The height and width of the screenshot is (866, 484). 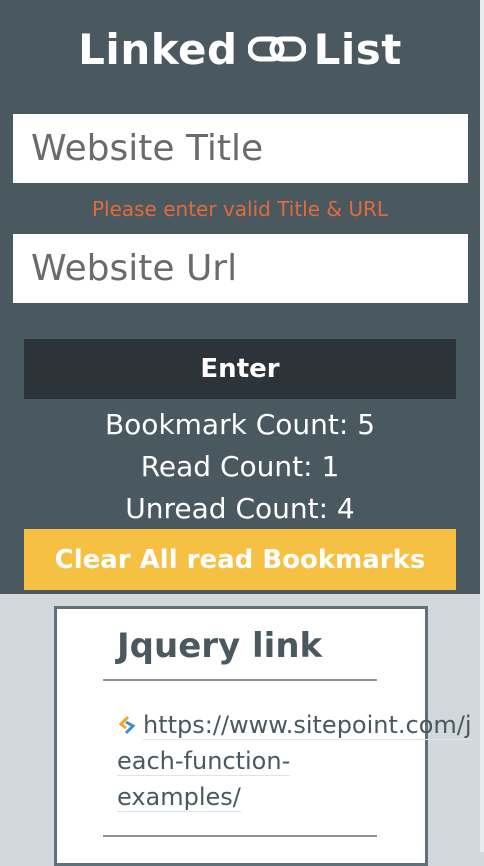 What do you see at coordinates (276, 49) in the screenshot?
I see `chain-link-icon` at bounding box center [276, 49].